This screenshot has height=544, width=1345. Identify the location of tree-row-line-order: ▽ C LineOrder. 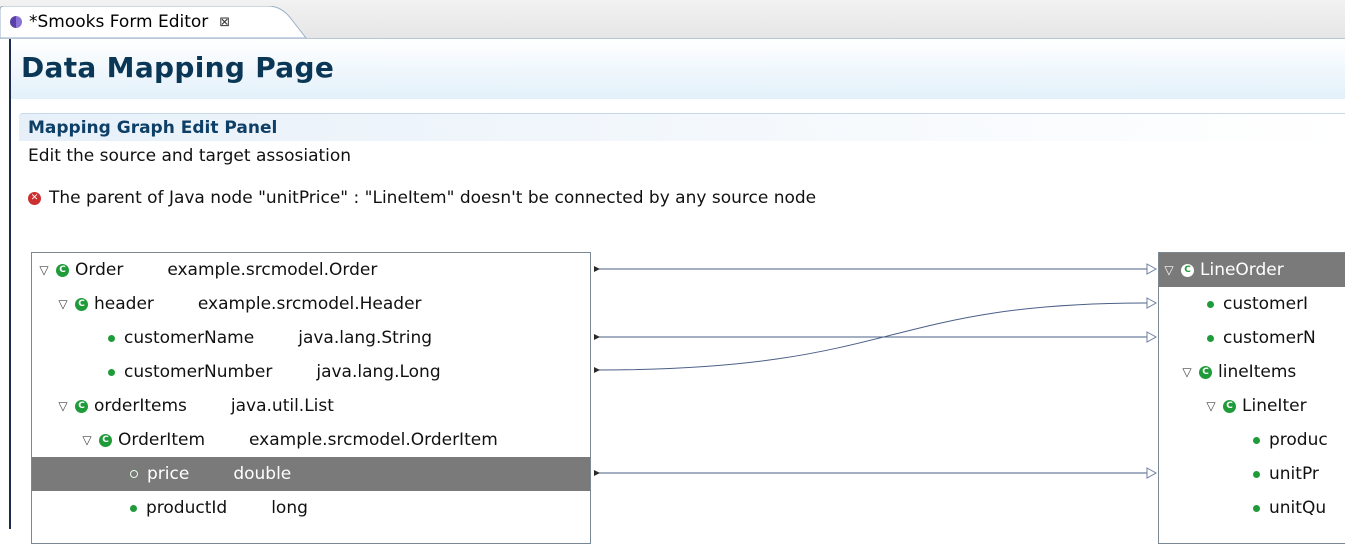
(1252, 270).